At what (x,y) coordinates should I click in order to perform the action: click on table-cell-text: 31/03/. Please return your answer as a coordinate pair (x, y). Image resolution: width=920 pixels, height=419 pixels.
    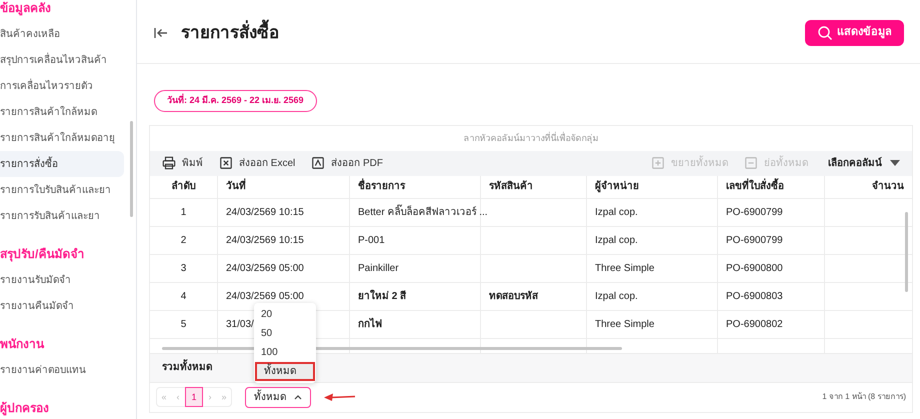
    Looking at the image, I should click on (240, 325).